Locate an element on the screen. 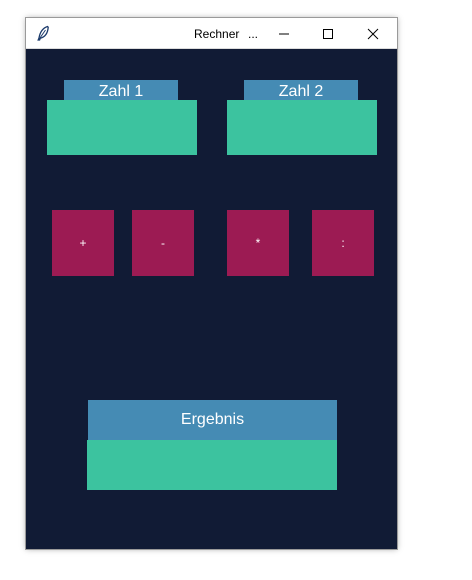 This screenshot has width=472, height=580. minimize-button is located at coordinates (284, 33).